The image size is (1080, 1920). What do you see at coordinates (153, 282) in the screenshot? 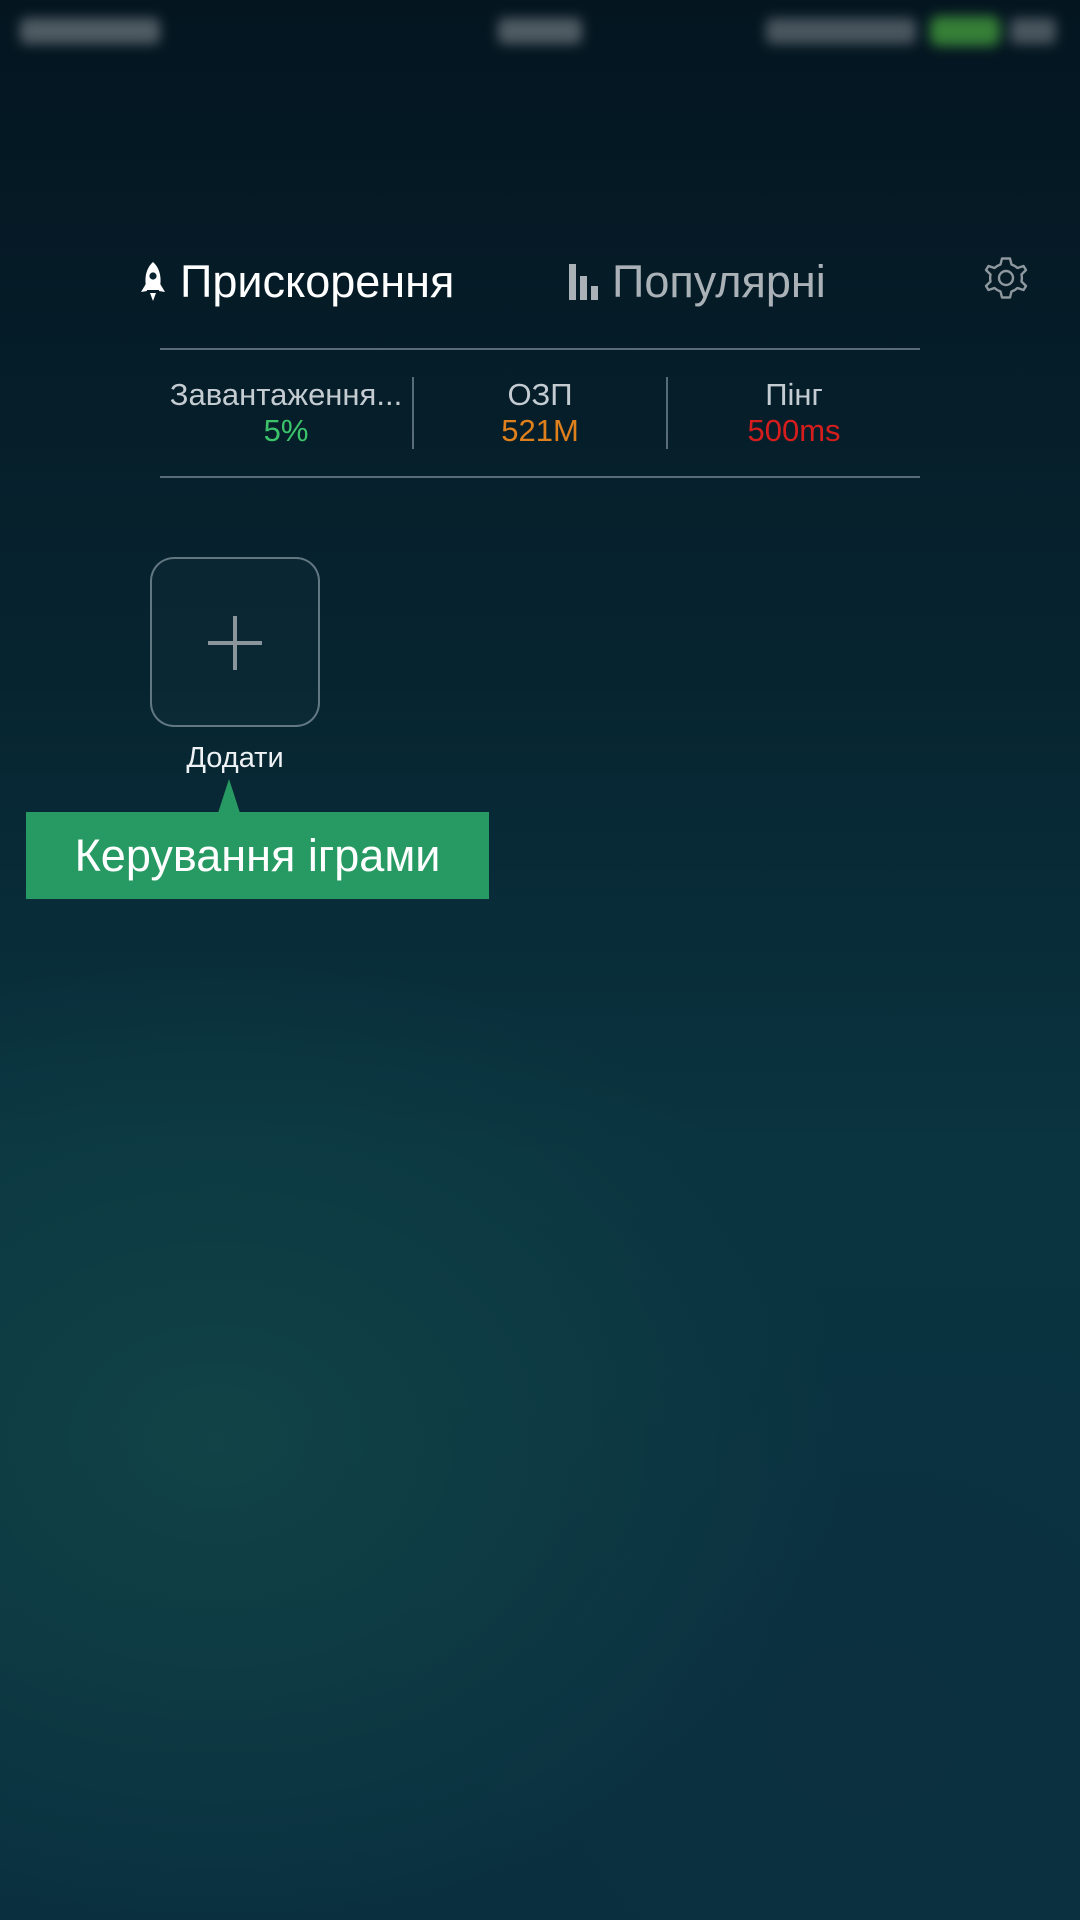
I see `rocket-icon` at bounding box center [153, 282].